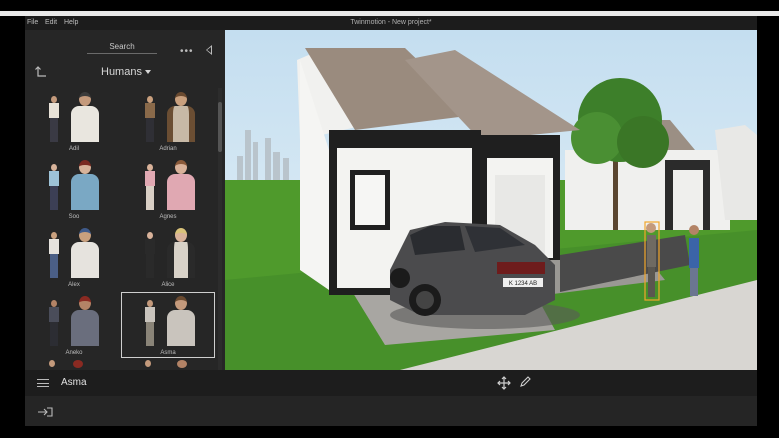  I want to click on exit-icon, so click(45, 412).